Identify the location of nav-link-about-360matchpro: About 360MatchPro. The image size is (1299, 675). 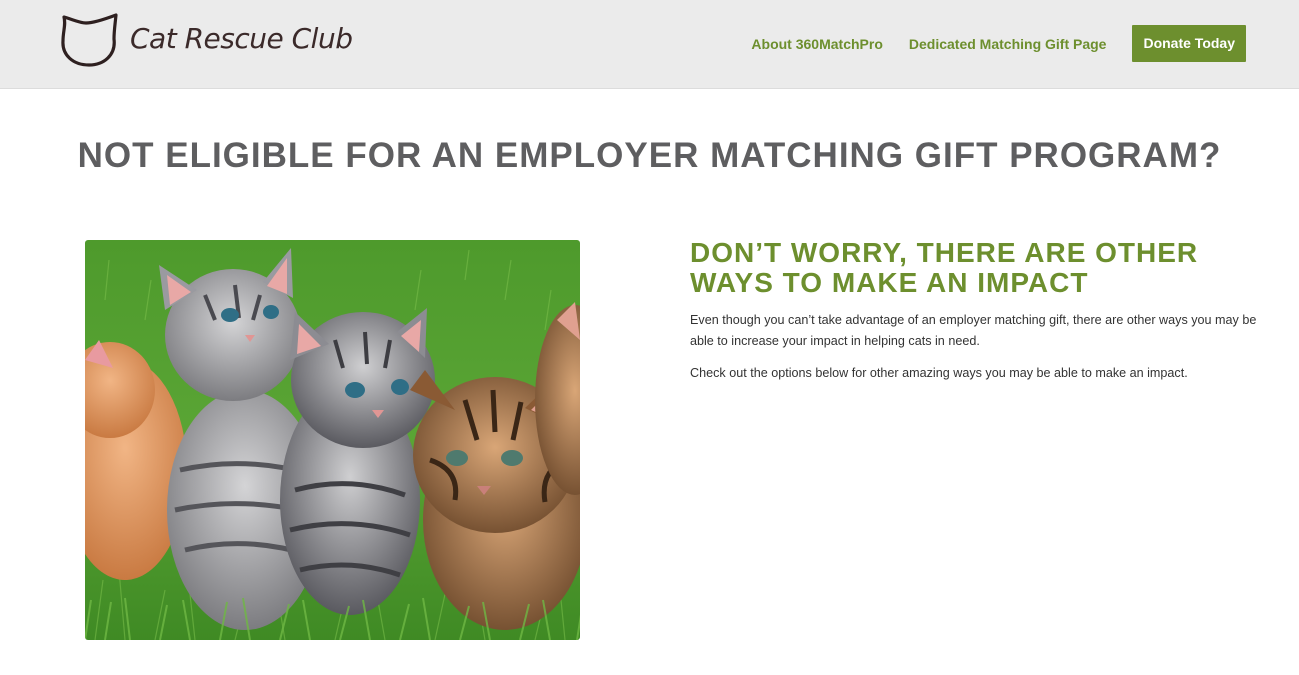
(816, 44).